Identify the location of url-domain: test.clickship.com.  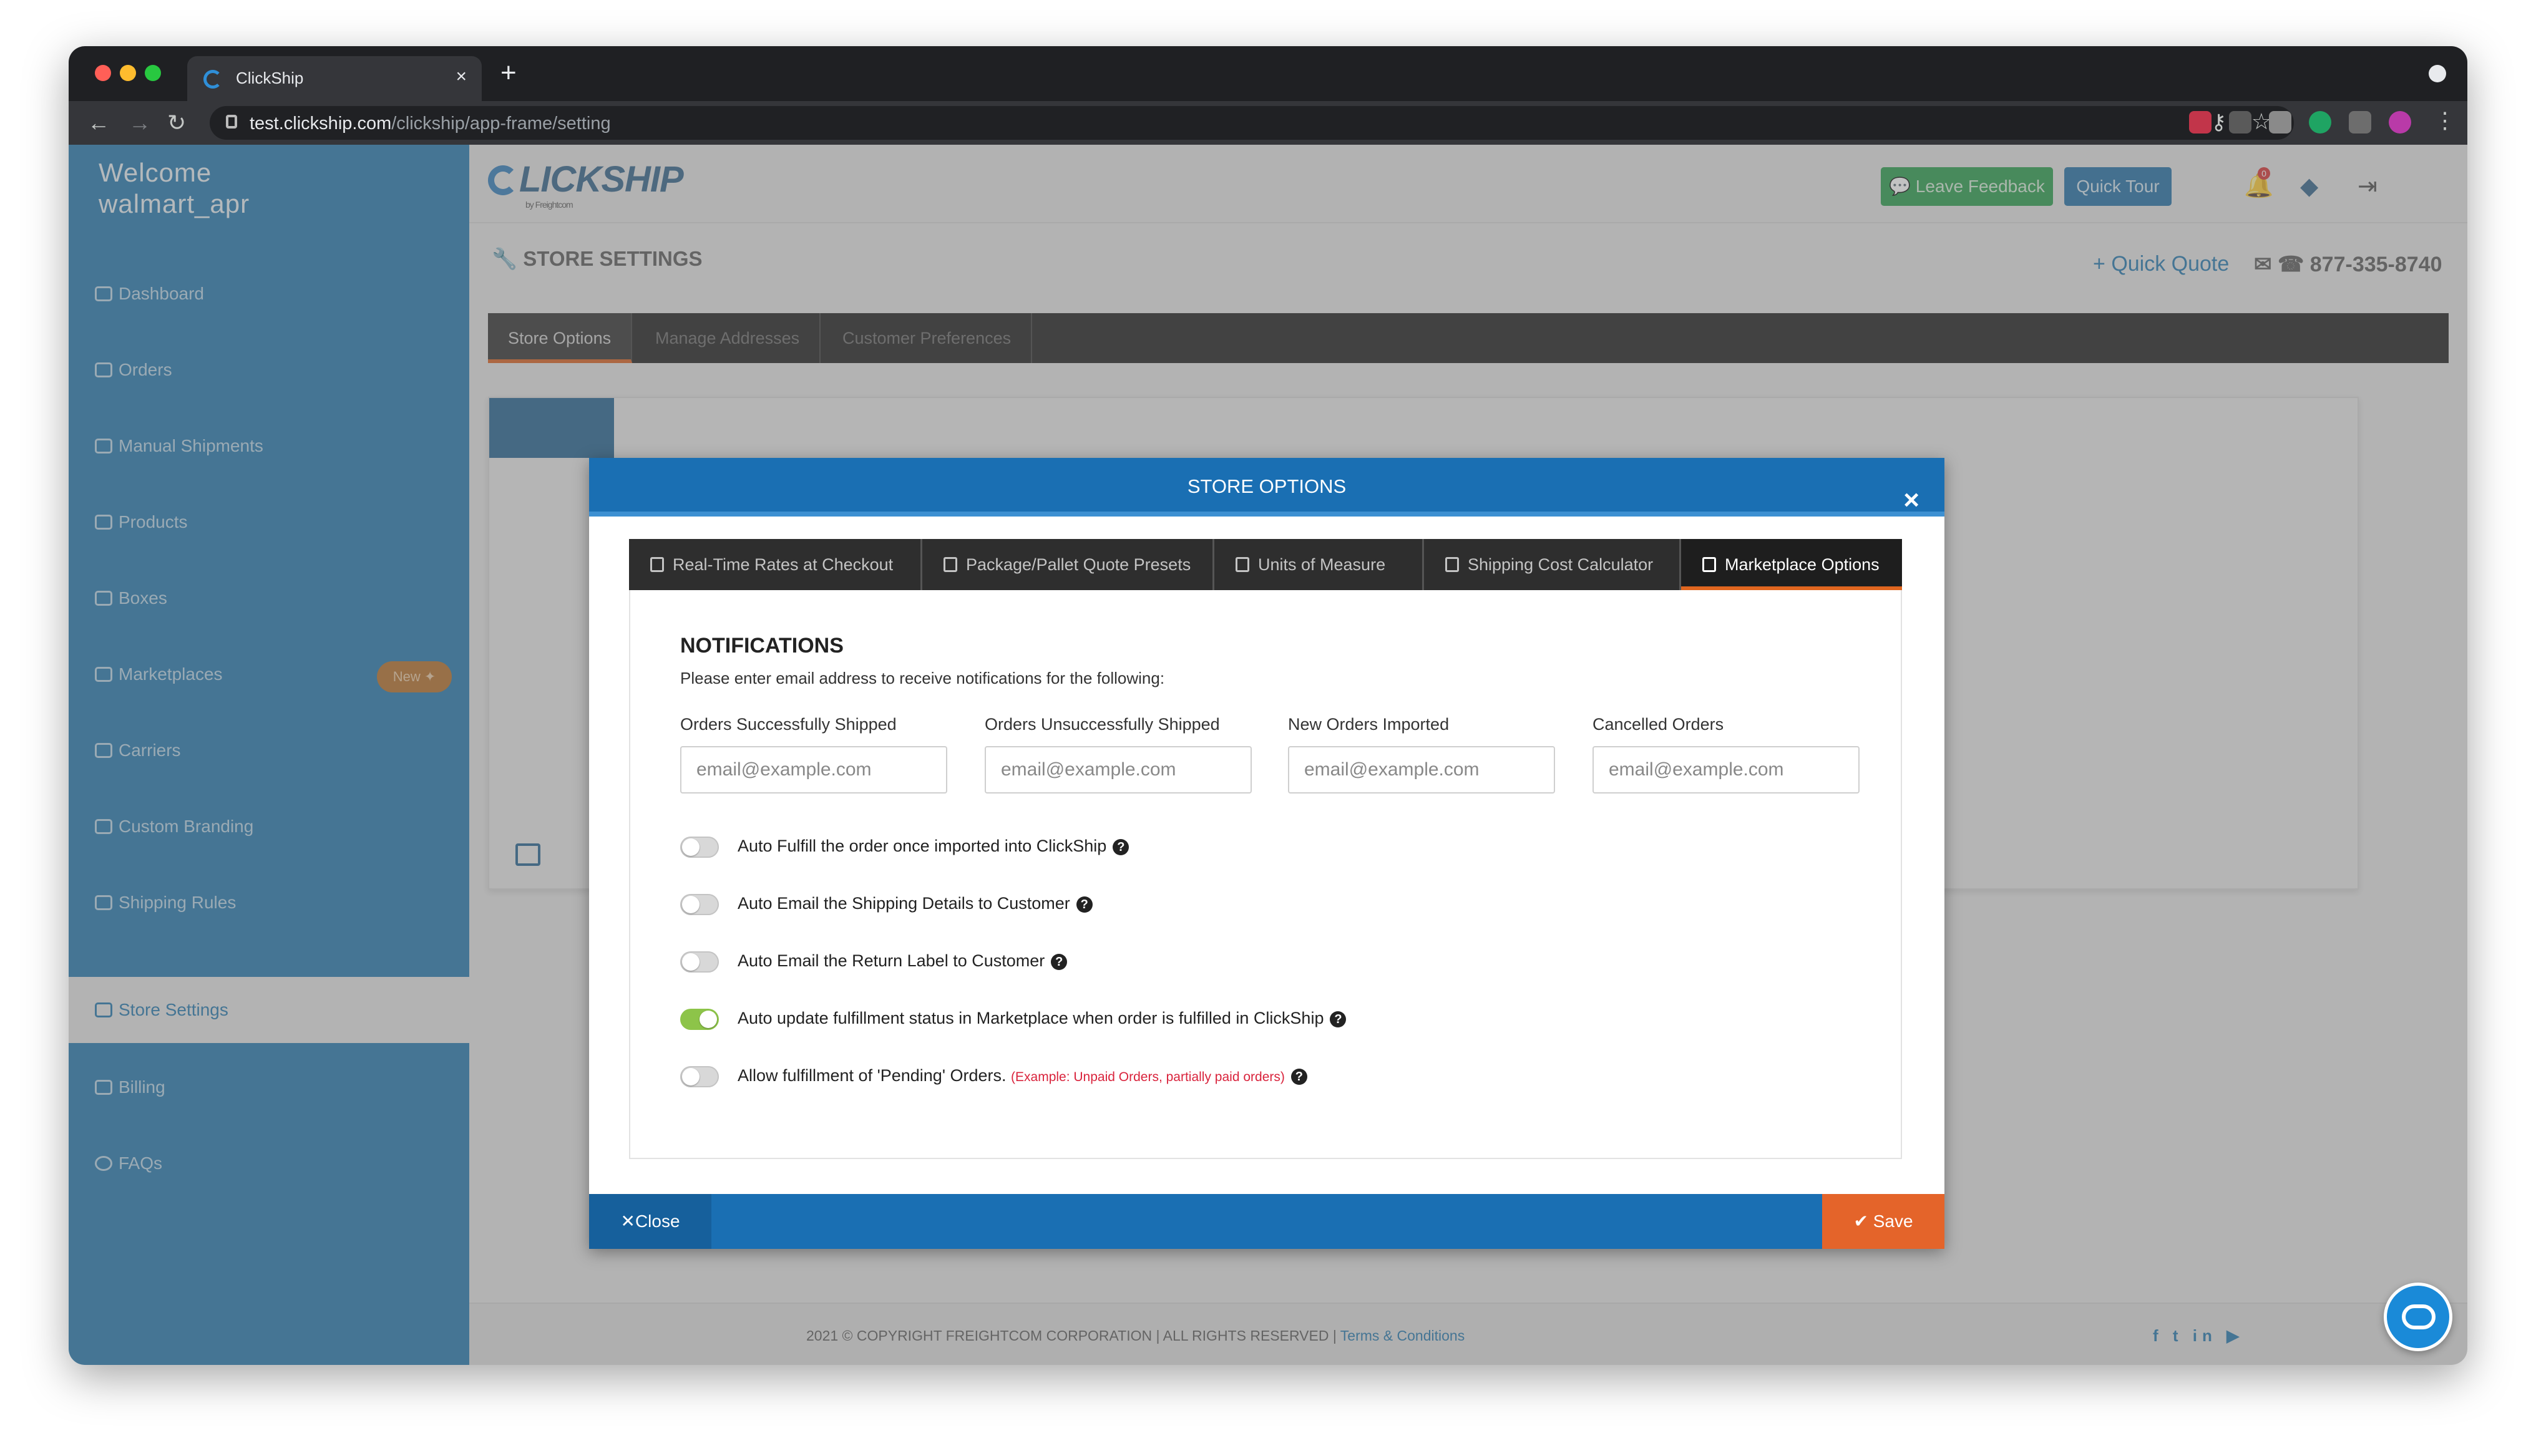
(321, 124).